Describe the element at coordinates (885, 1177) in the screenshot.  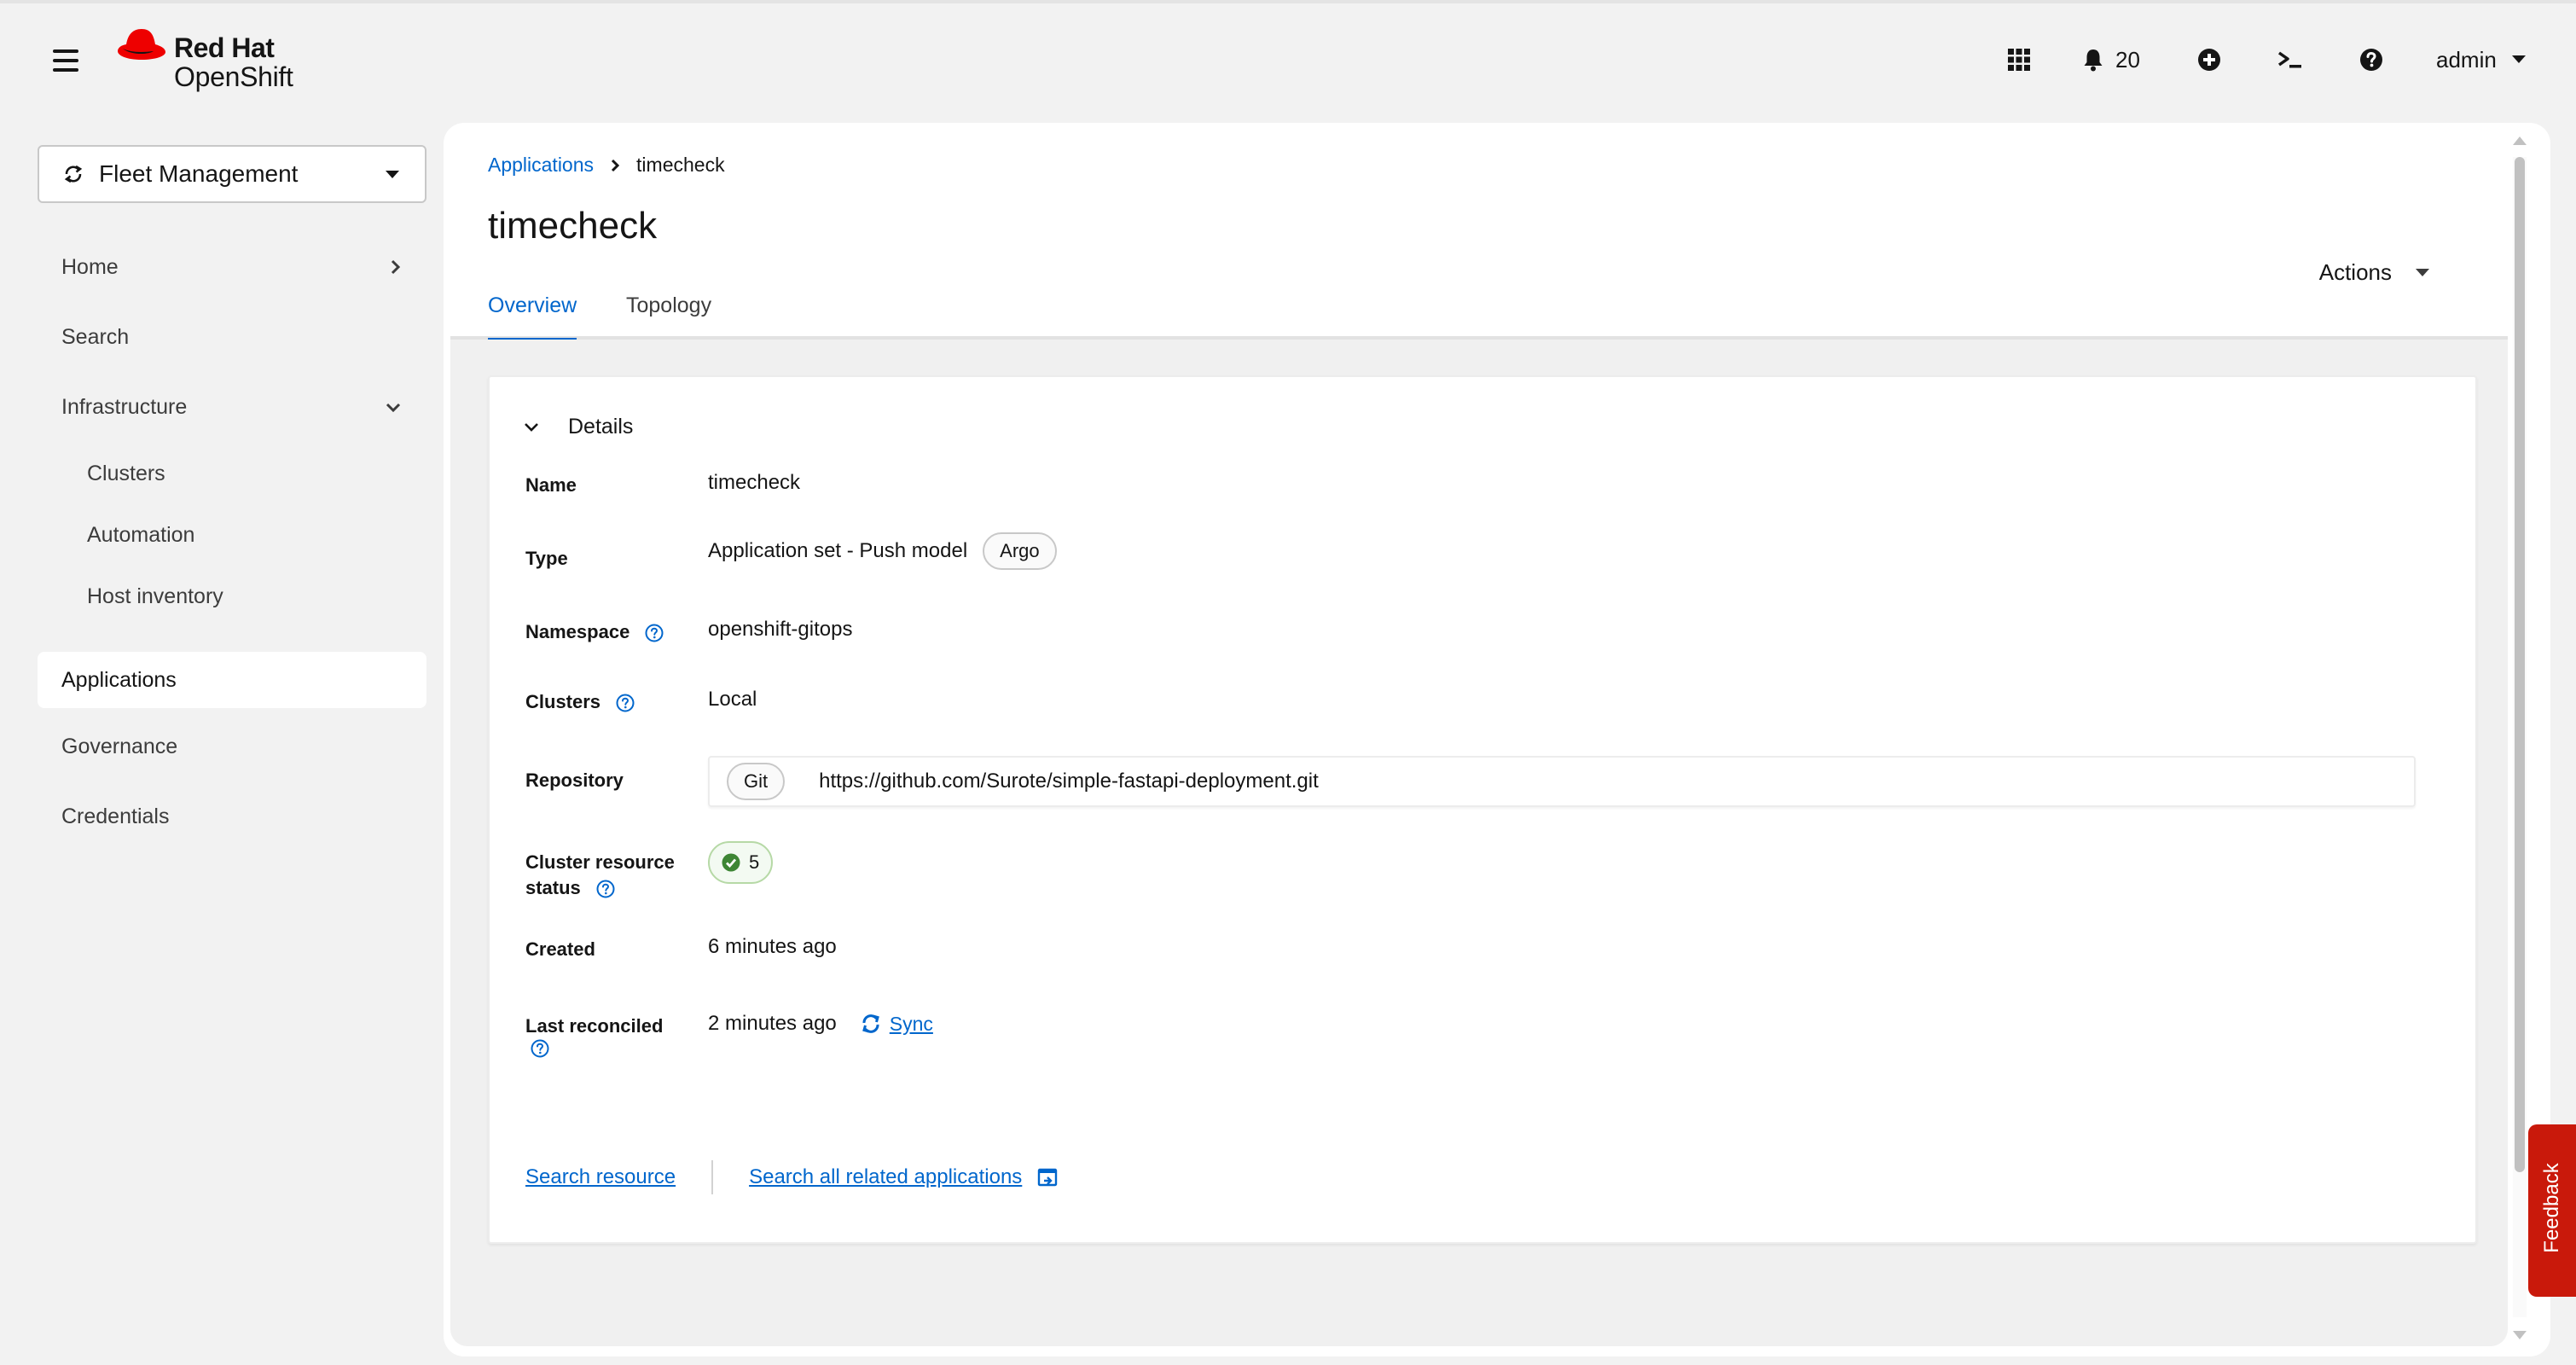
I see `search-related-apps-link: Search all related applications` at that location.